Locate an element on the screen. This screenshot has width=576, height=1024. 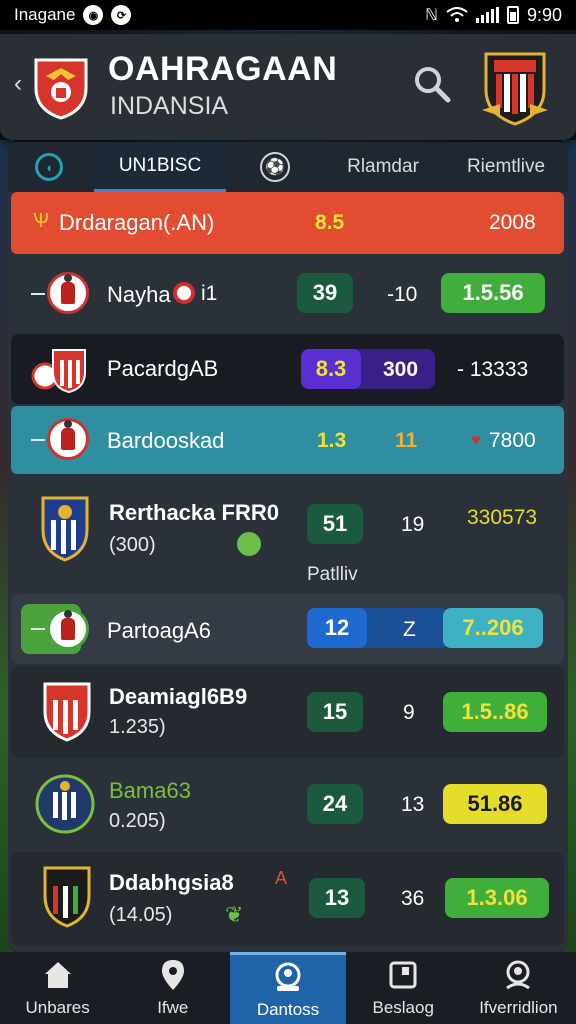
nfc-icon: ℕ is located at coordinates (431, 15).